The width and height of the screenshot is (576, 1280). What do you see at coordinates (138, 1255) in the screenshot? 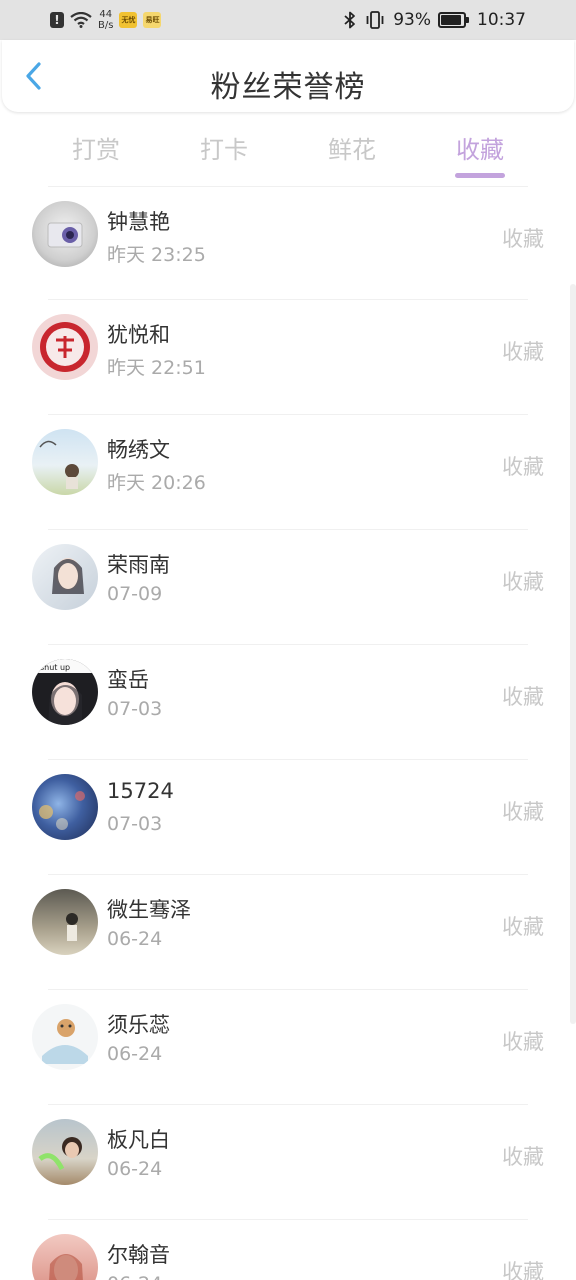
I see `fan-name: 尔翰音` at bounding box center [138, 1255].